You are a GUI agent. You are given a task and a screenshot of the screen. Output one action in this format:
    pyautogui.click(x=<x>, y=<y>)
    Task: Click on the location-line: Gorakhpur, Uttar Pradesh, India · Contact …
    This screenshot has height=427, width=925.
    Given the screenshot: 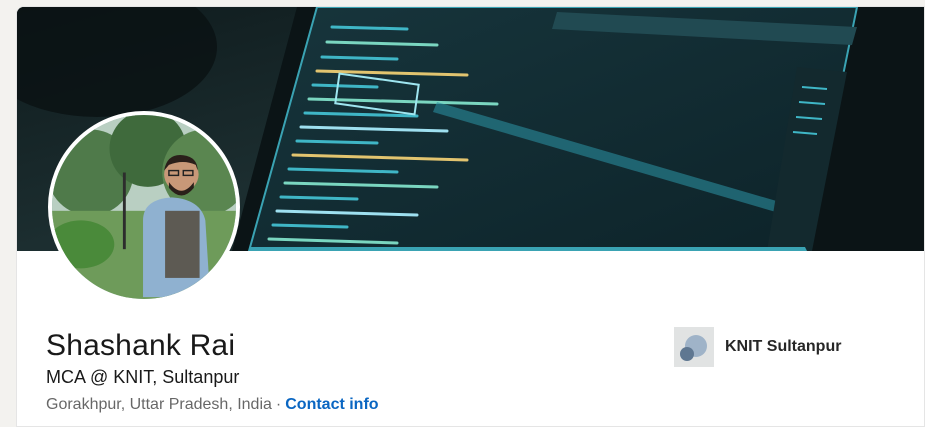 What is the action you would take?
    pyautogui.click(x=212, y=405)
    